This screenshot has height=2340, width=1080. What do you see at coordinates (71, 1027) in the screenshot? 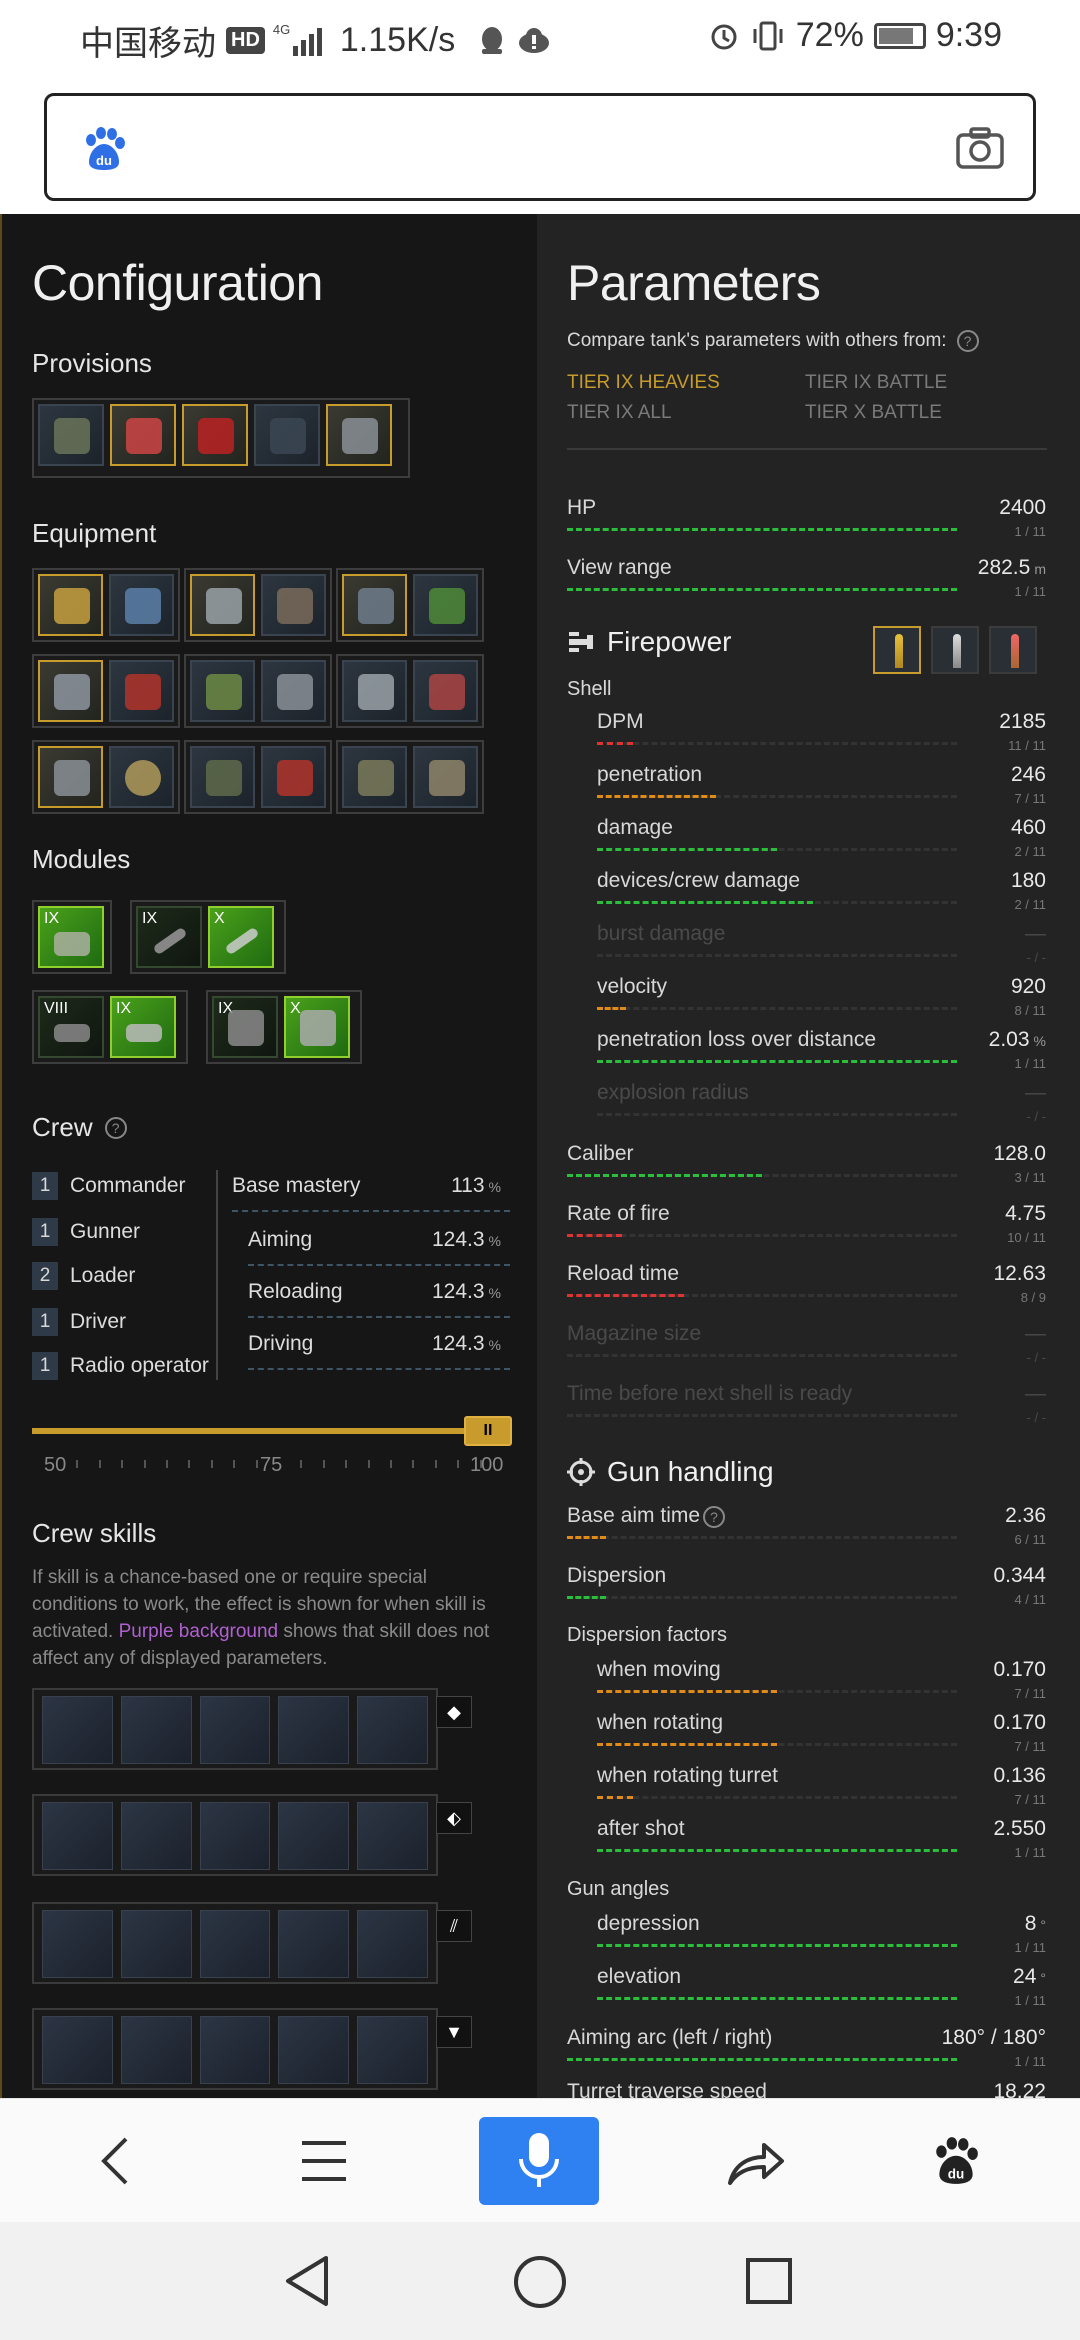
I see `module-slot: VIII` at bounding box center [71, 1027].